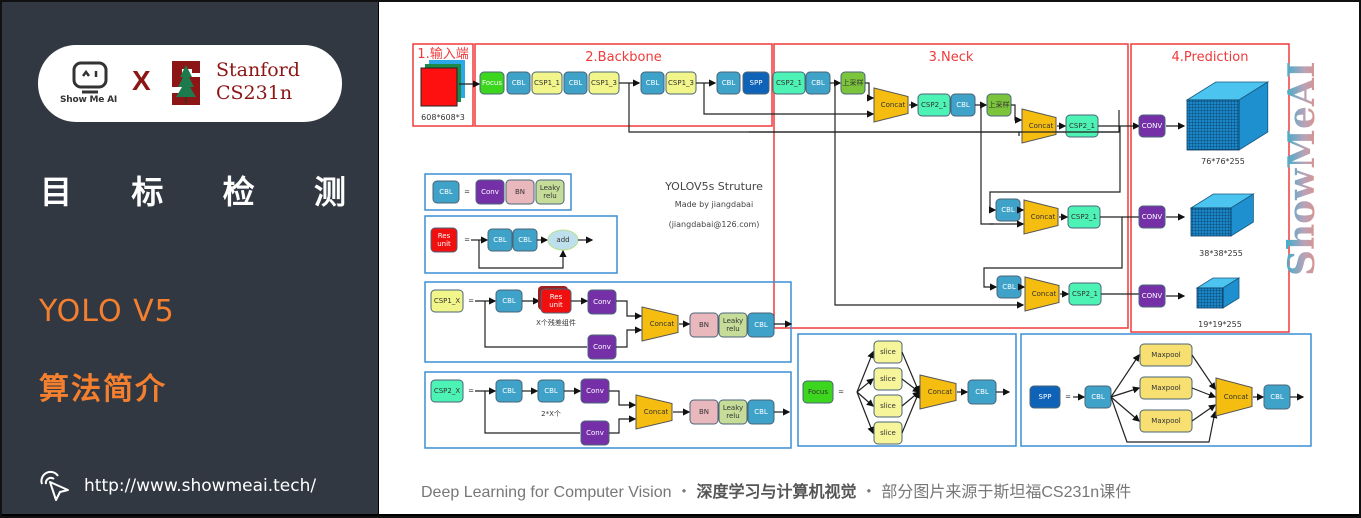 The width and height of the screenshot is (1361, 518). Describe the element at coordinates (444, 244) in the screenshot. I see `legend-res-node-label: unit` at that location.